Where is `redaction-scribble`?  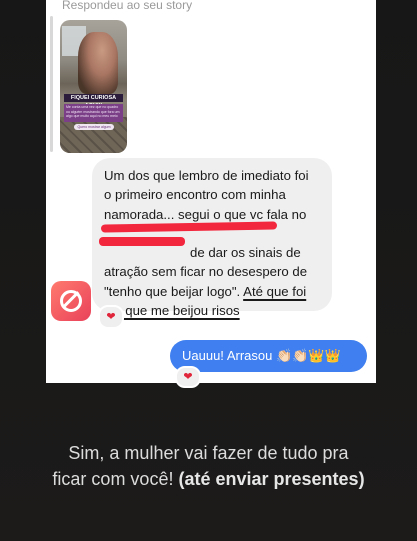
redaction-scribble is located at coordinates (142, 241).